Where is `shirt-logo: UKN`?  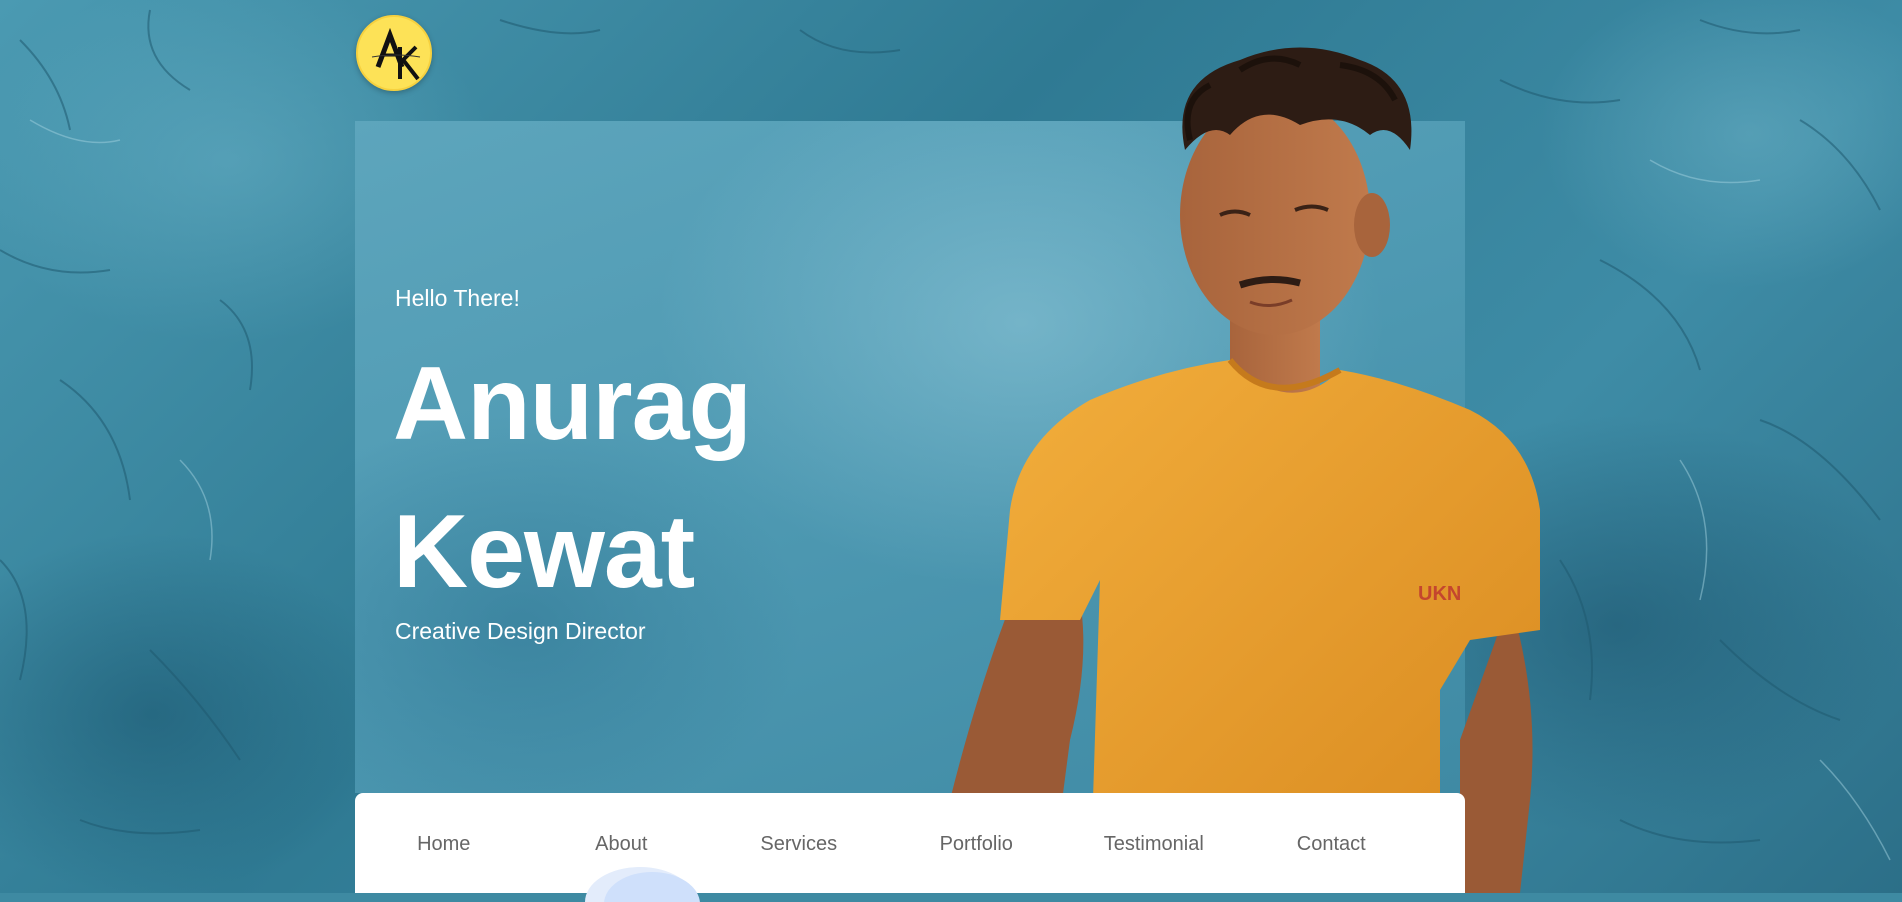
shirt-logo: UKN is located at coordinates (1439, 594).